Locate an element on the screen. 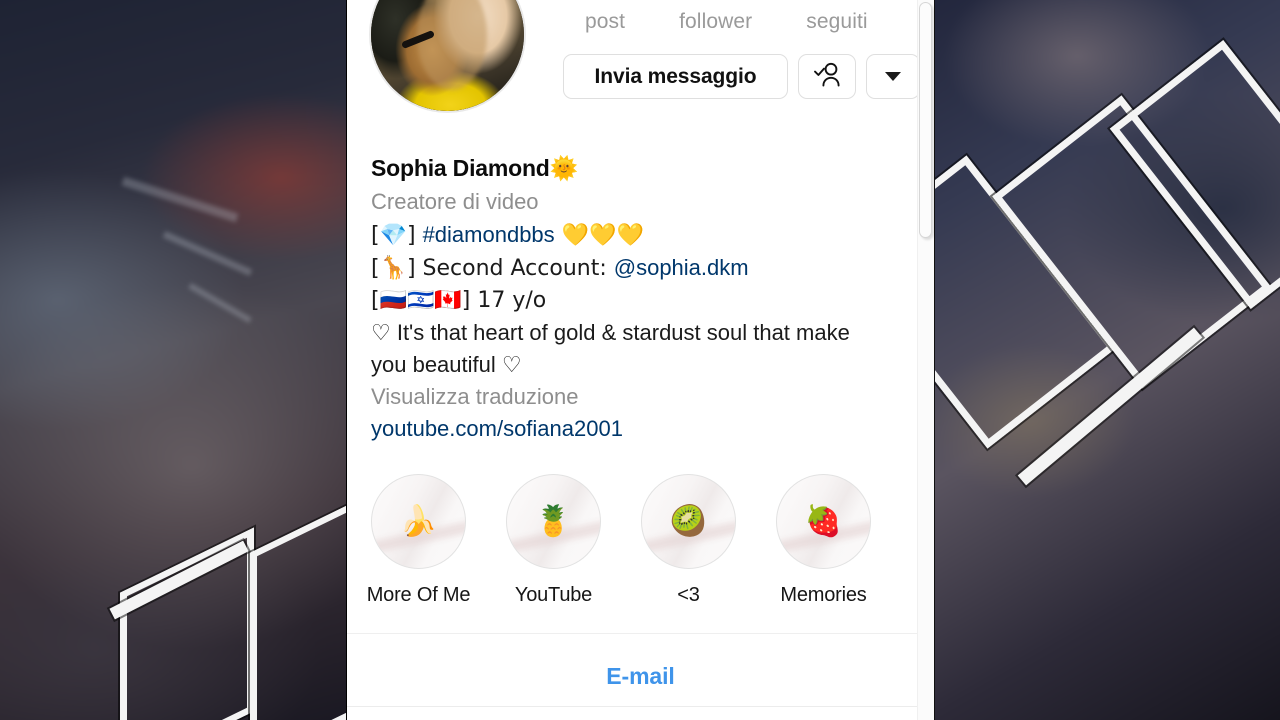 The image size is (1280, 720). send-message-button: Invia messaggio is located at coordinates (675, 76).